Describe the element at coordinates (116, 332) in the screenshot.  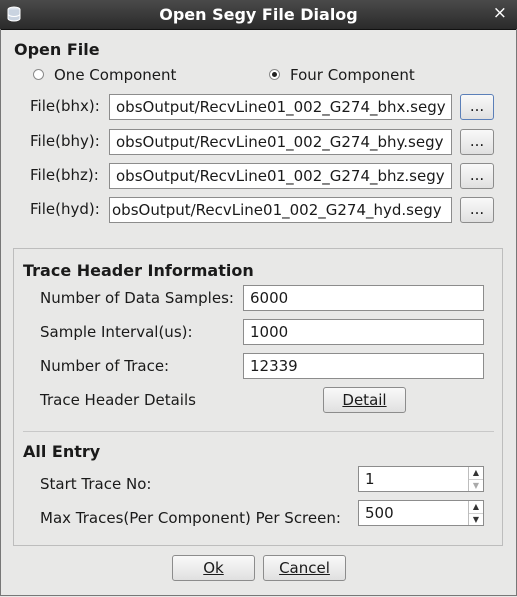
I see `sample-interval-label: Sample Interval(us):` at that location.